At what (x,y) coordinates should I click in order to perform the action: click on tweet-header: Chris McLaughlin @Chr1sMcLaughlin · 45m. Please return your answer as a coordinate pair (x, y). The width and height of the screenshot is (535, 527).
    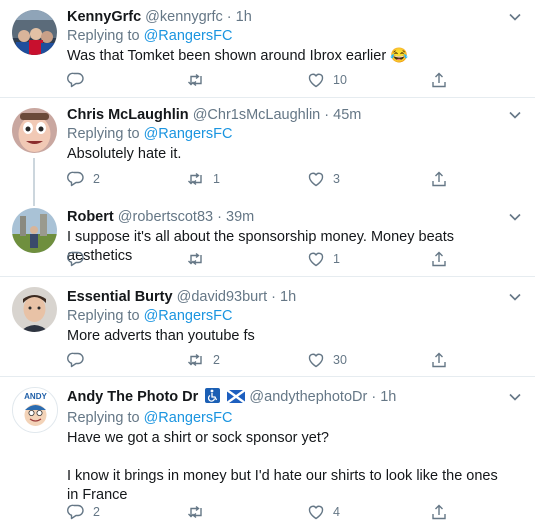
    Looking at the image, I should click on (286, 115).